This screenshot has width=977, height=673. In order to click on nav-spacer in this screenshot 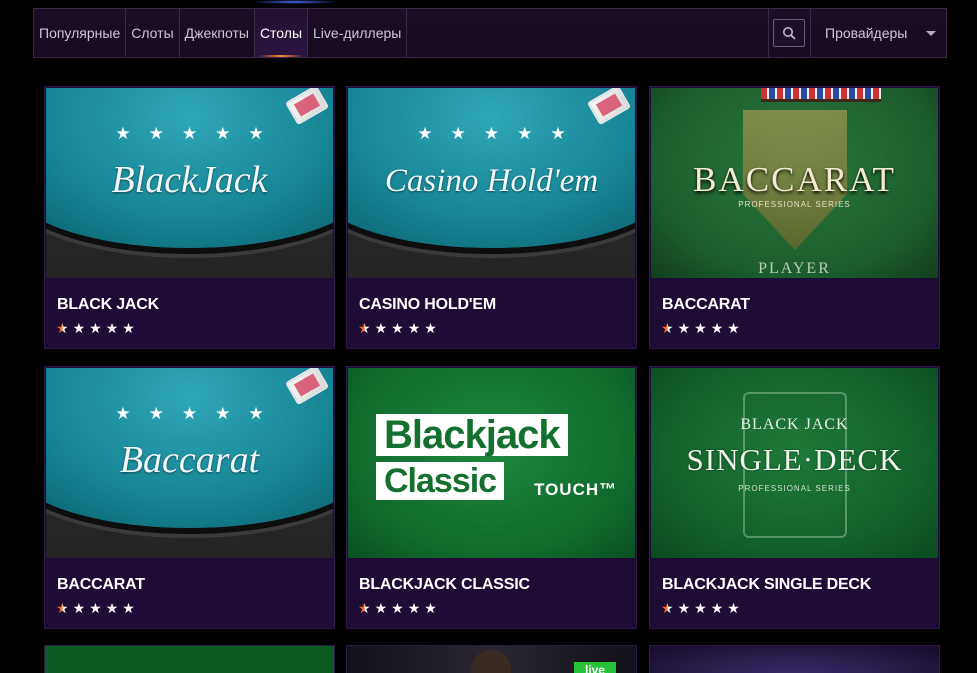, I will do `click(587, 33)`.